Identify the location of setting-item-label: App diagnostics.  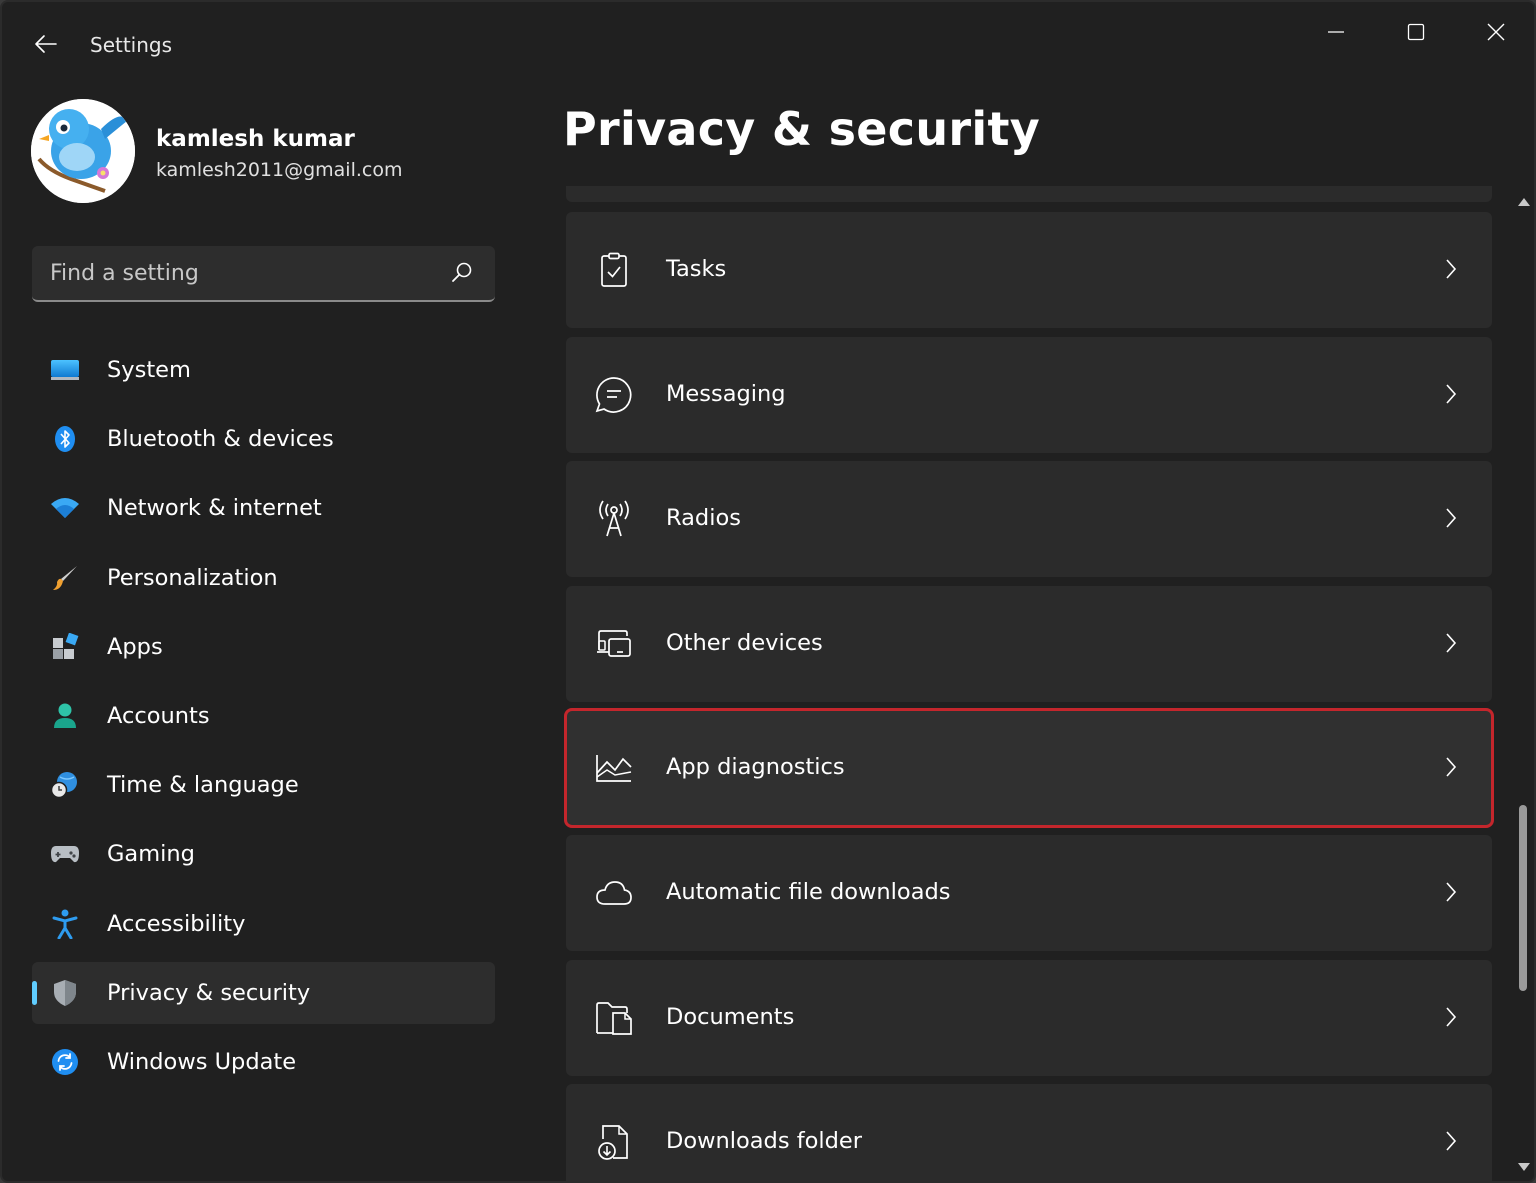
(755, 767).